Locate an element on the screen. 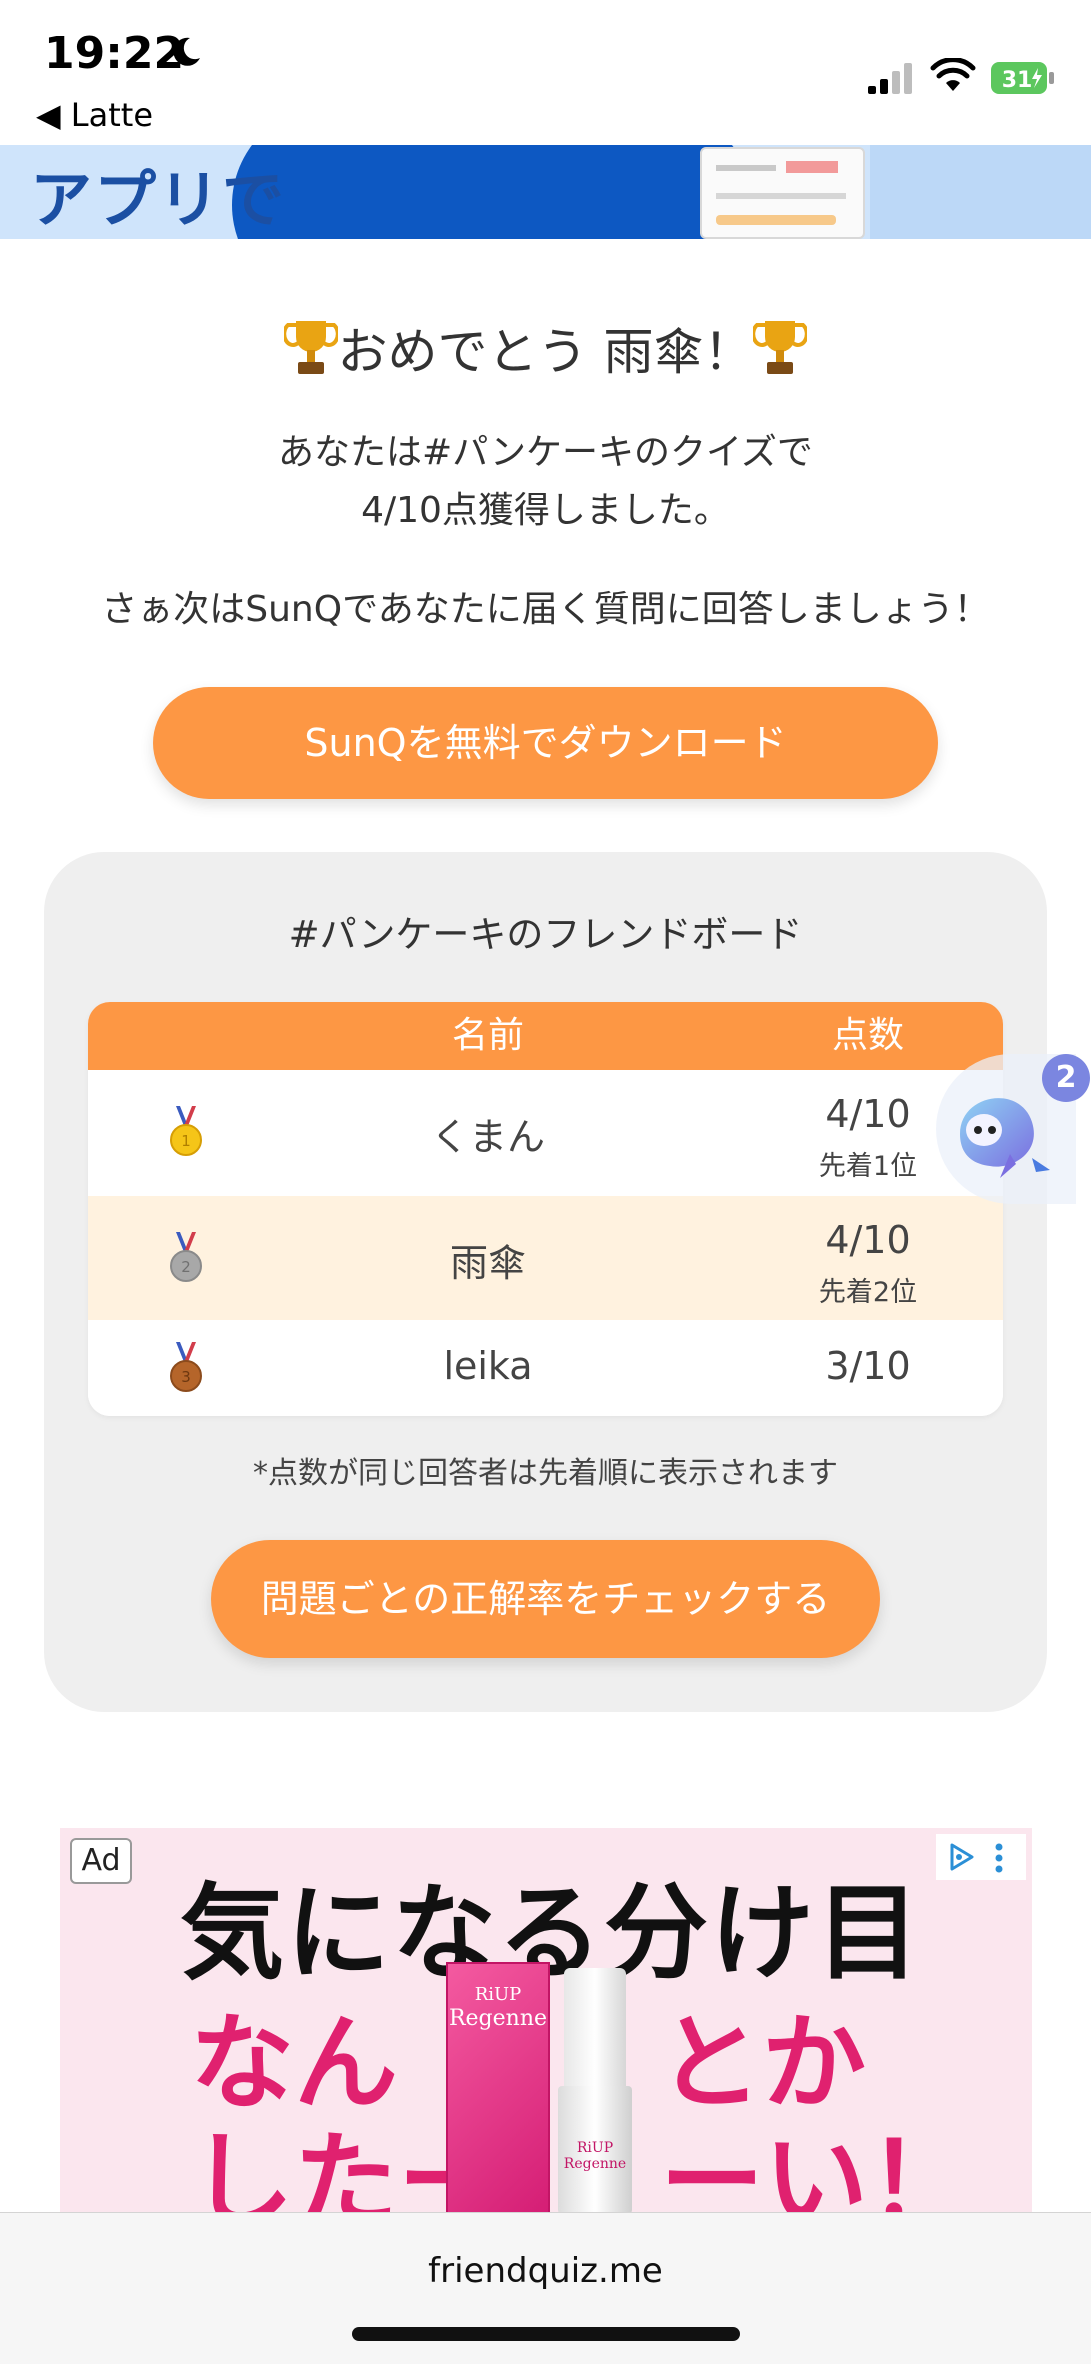  check-accuracy-button: 問題ごとの正解率をチェックする is located at coordinates (545, 1599).